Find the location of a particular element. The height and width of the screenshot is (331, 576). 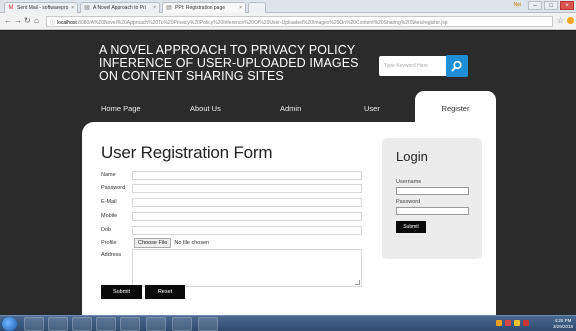

tab-title: Sent Mail - softwarepro is located at coordinates (43, 8).